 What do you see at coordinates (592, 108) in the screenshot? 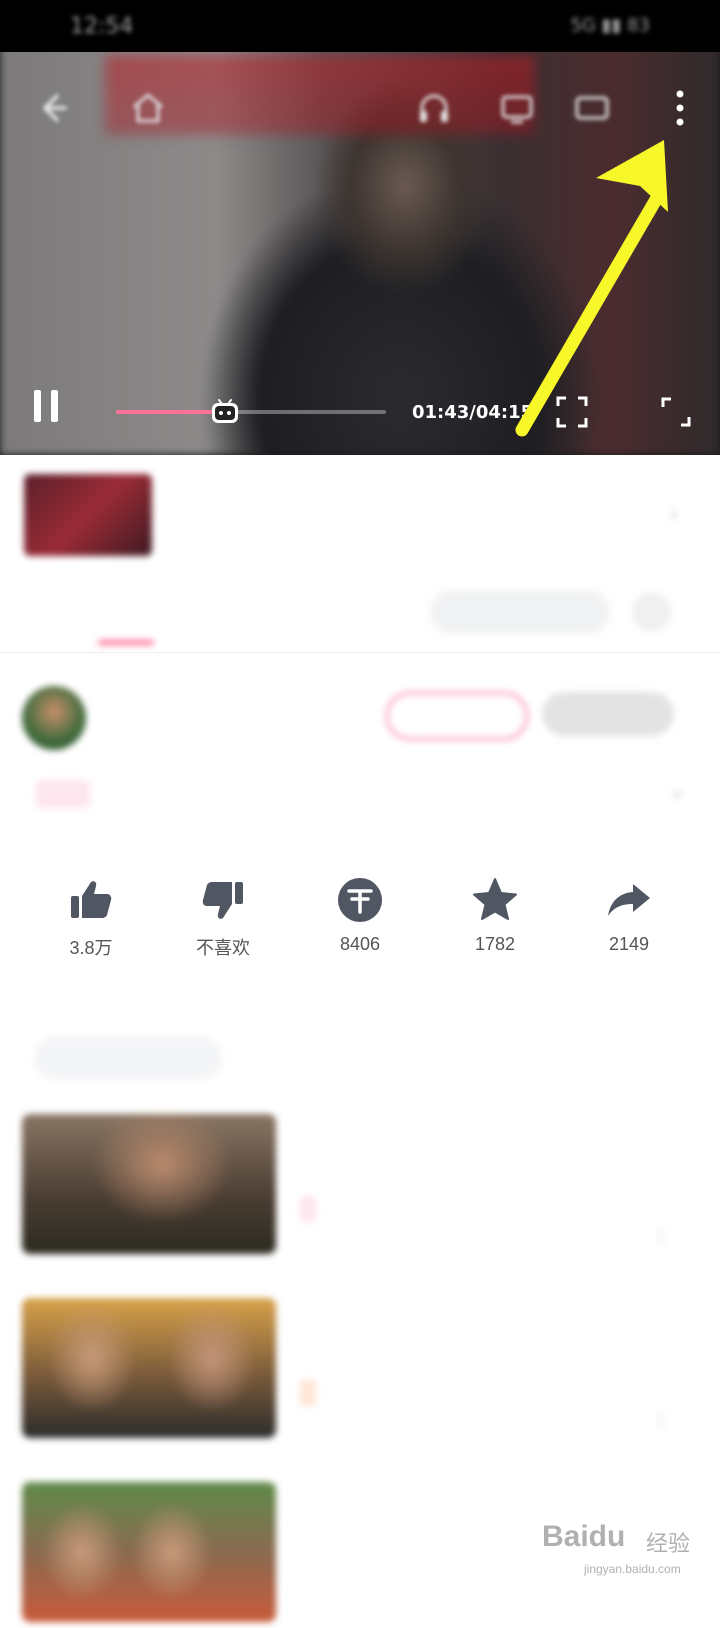
I see `tv-icon` at bounding box center [592, 108].